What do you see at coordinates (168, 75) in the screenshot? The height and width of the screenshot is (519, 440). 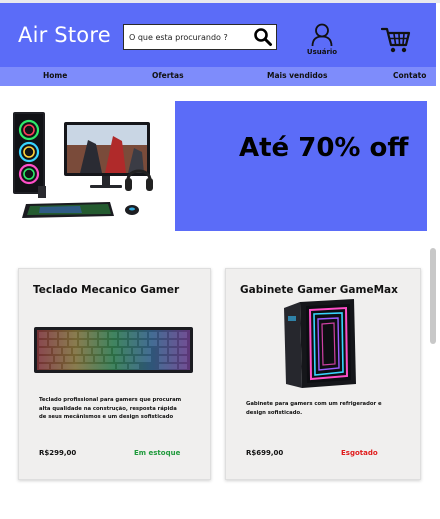 I see `nav-ofertas: Ofertas` at bounding box center [168, 75].